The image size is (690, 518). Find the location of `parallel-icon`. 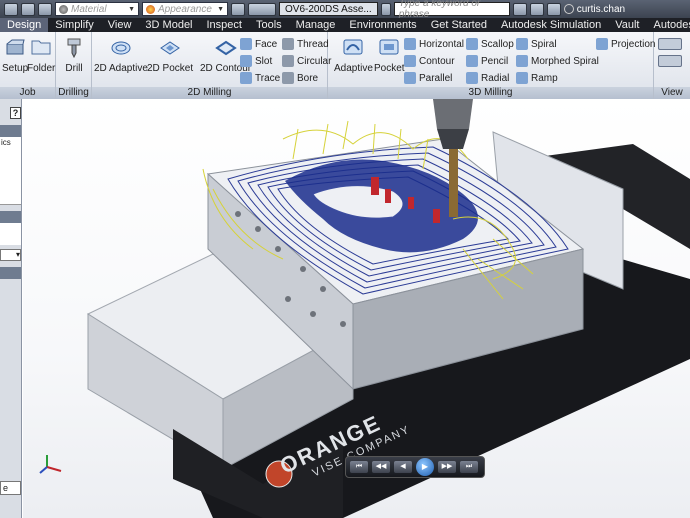

parallel-icon is located at coordinates (410, 78).